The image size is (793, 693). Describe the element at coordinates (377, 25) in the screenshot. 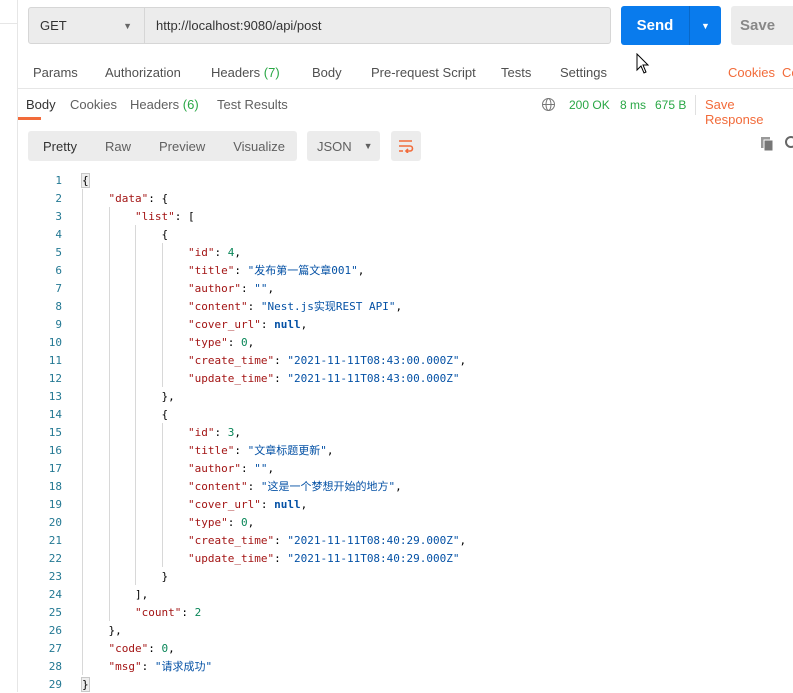

I see `url-input: http://localhost:9080/api/post` at that location.